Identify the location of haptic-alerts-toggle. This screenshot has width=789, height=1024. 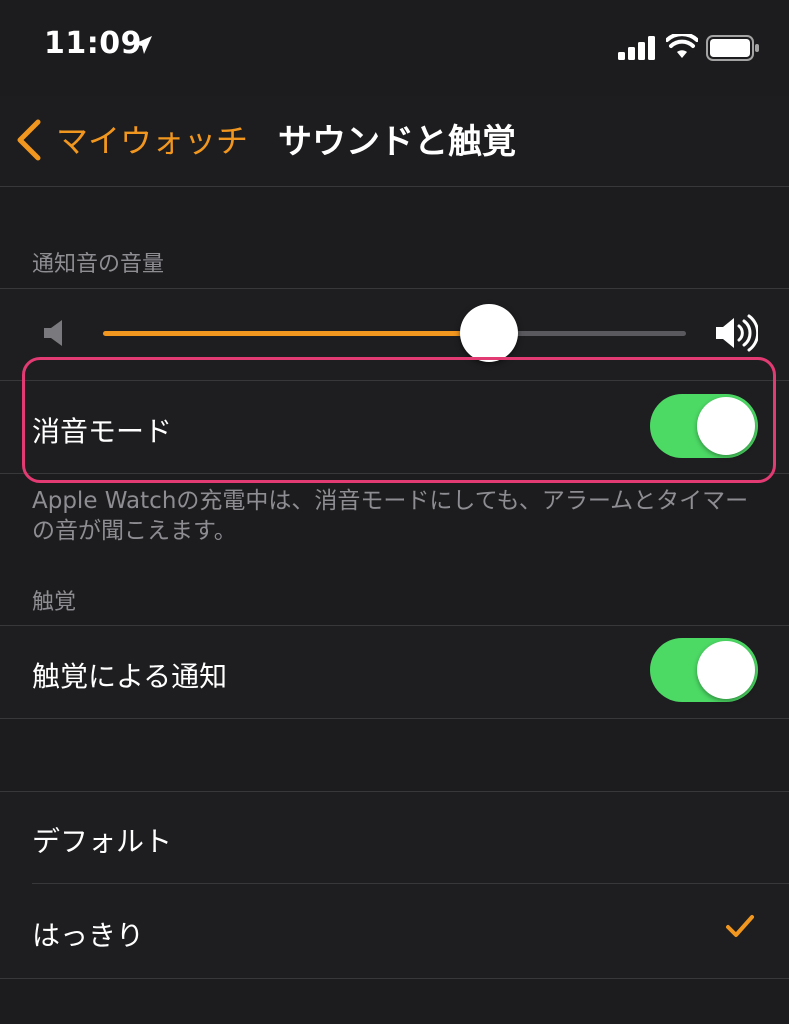
(704, 670).